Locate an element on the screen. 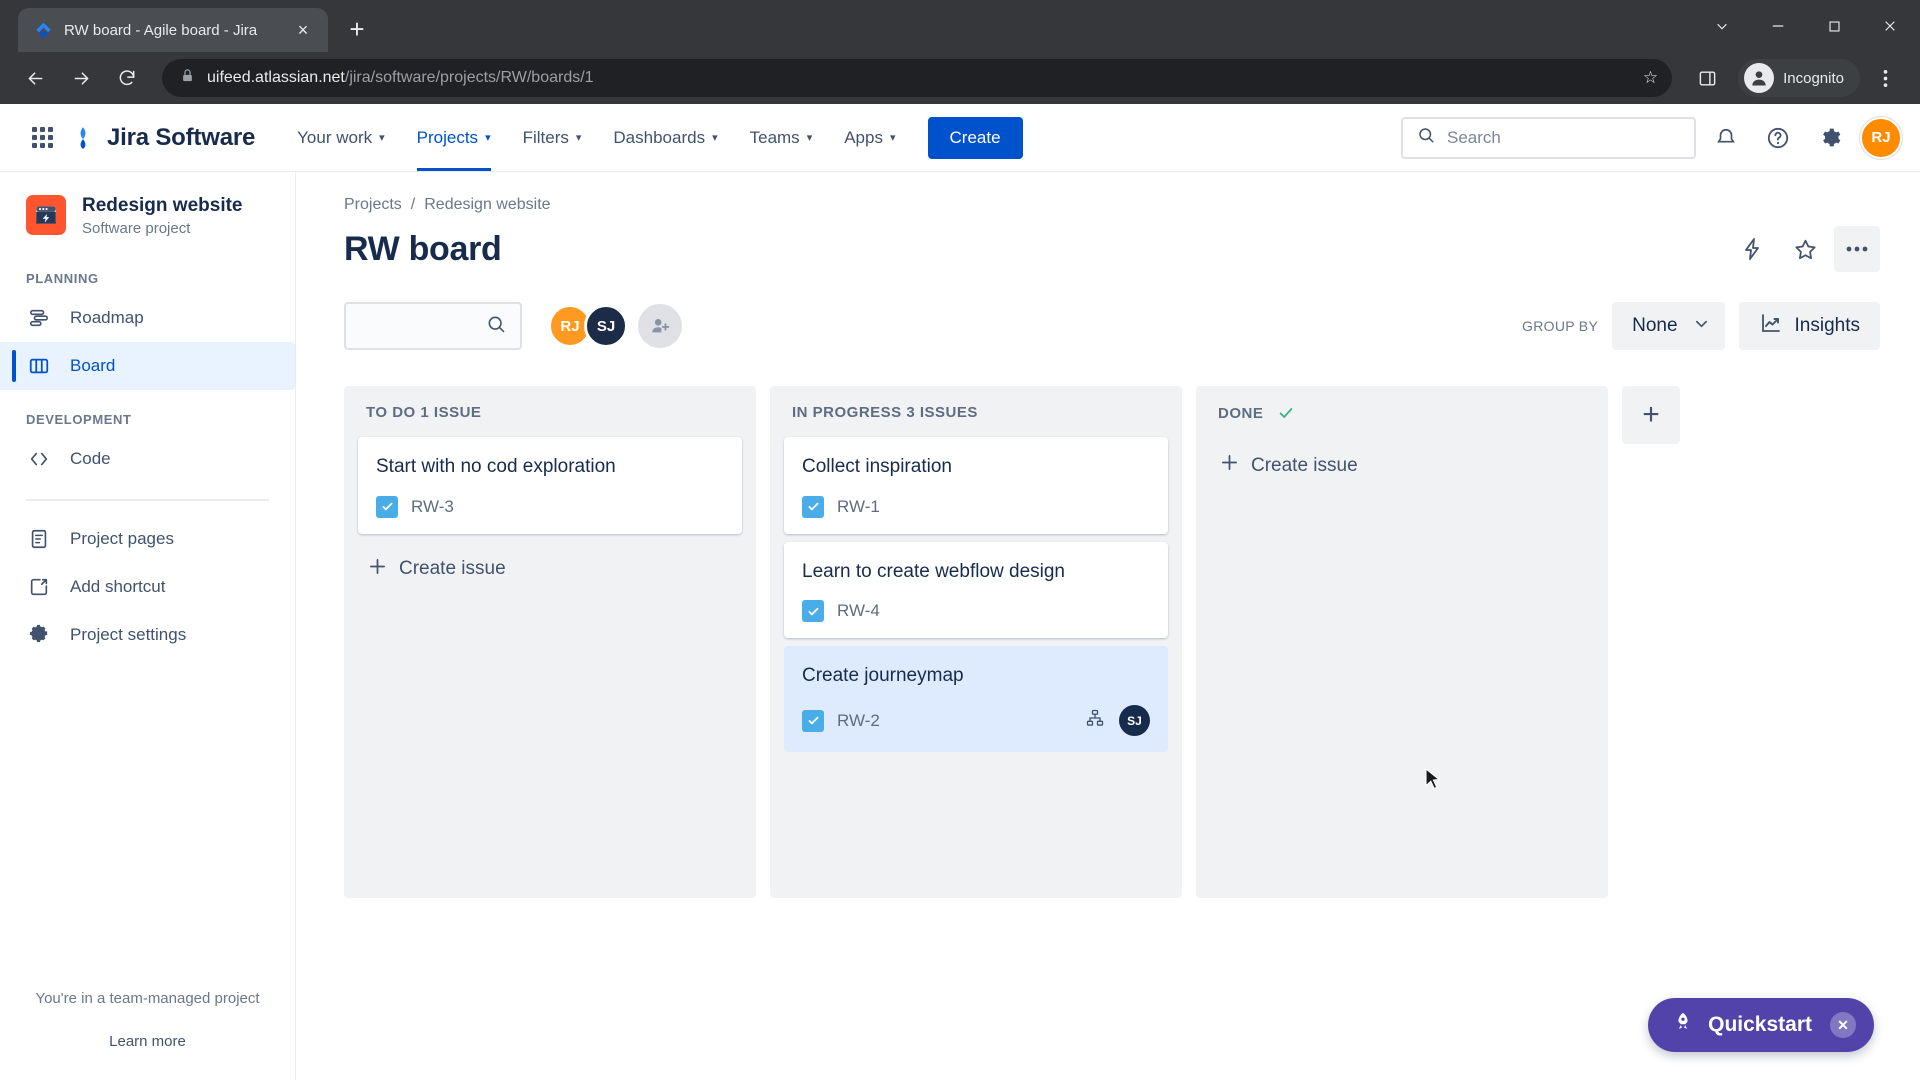 This screenshot has width=1920, height=1080. side-panel-icon is located at coordinates (1707, 78).